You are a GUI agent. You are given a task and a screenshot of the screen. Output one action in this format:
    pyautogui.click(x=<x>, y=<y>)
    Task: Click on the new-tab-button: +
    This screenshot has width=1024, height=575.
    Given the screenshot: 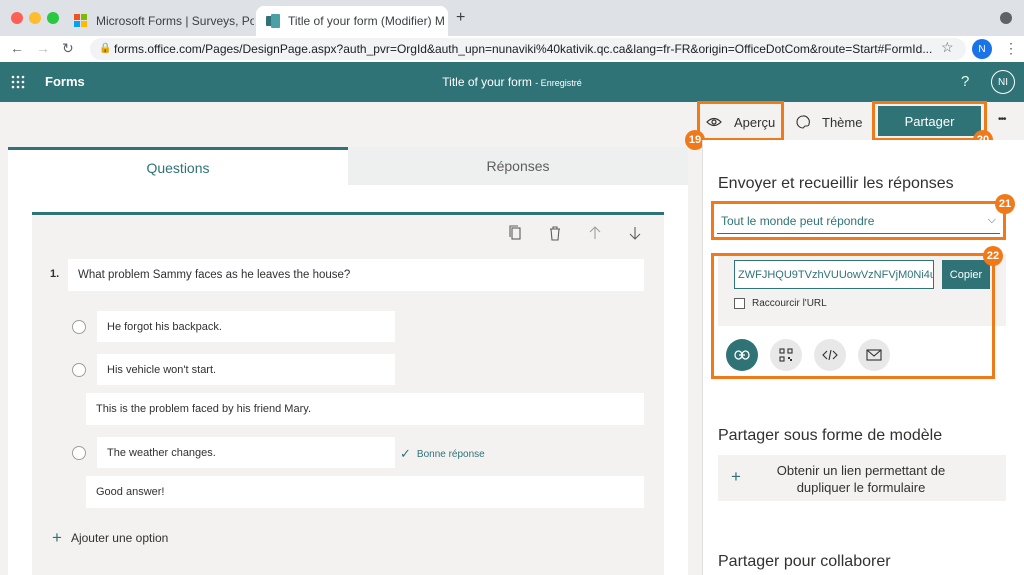 What is the action you would take?
    pyautogui.click(x=460, y=18)
    